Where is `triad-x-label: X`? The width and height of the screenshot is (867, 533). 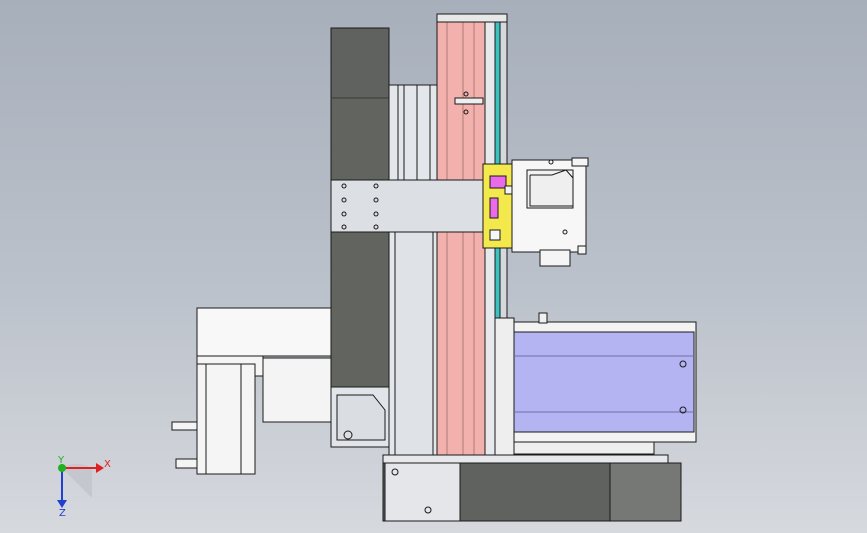 triad-x-label: X is located at coordinates (107, 464).